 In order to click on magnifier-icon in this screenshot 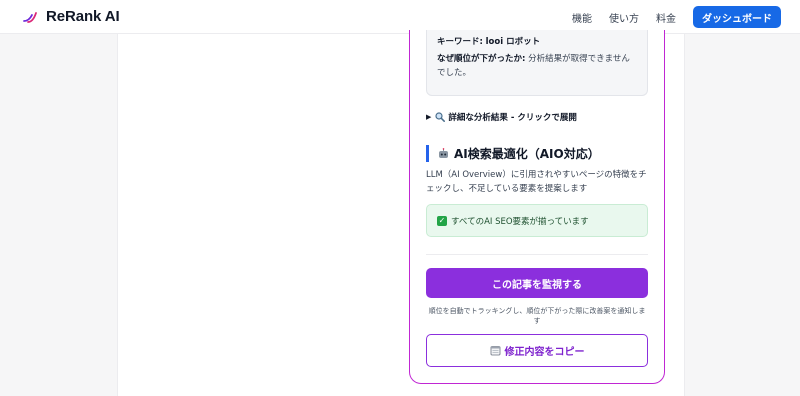, I will do `click(440, 117)`.